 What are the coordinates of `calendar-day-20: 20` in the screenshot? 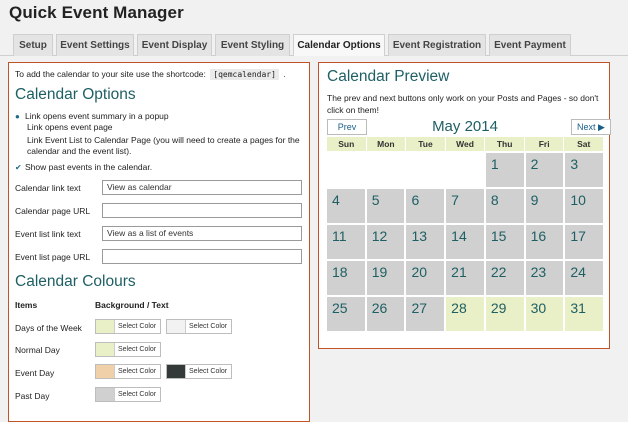 It's located at (425, 278).